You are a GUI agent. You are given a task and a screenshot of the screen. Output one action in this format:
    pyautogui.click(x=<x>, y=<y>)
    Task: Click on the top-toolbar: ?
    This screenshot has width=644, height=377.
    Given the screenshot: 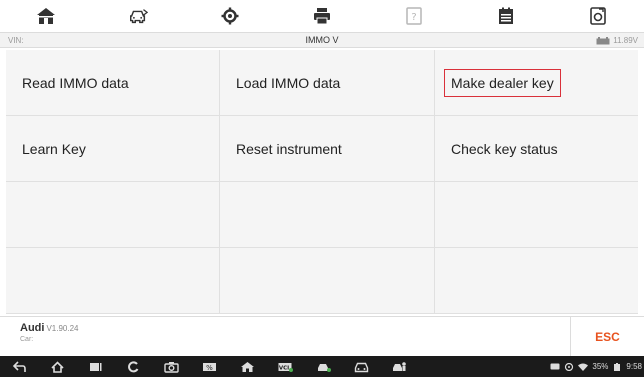 What is the action you would take?
    pyautogui.click(x=322, y=16)
    